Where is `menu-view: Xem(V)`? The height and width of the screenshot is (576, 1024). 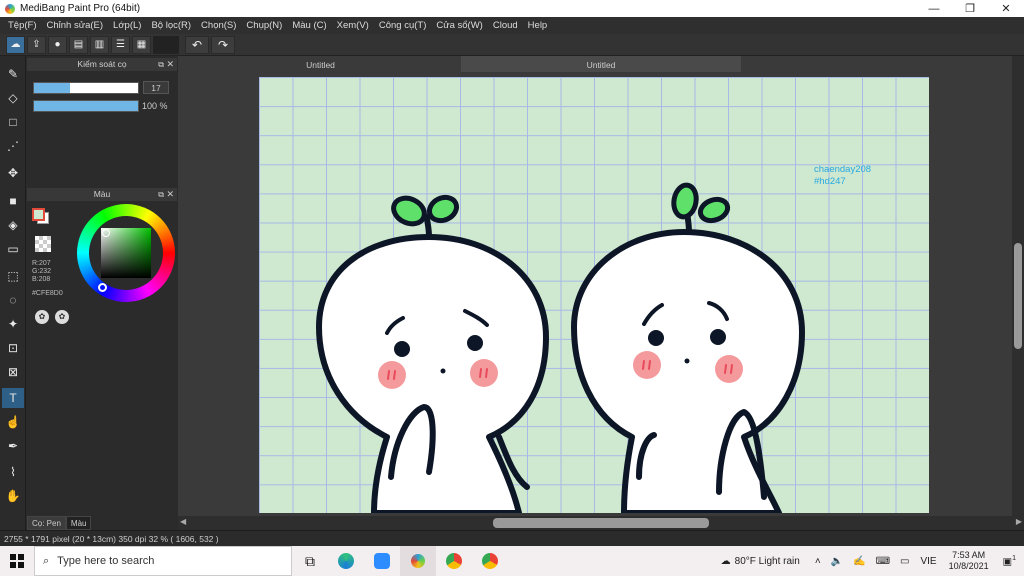
menu-view: Xem(V) is located at coordinates (353, 25).